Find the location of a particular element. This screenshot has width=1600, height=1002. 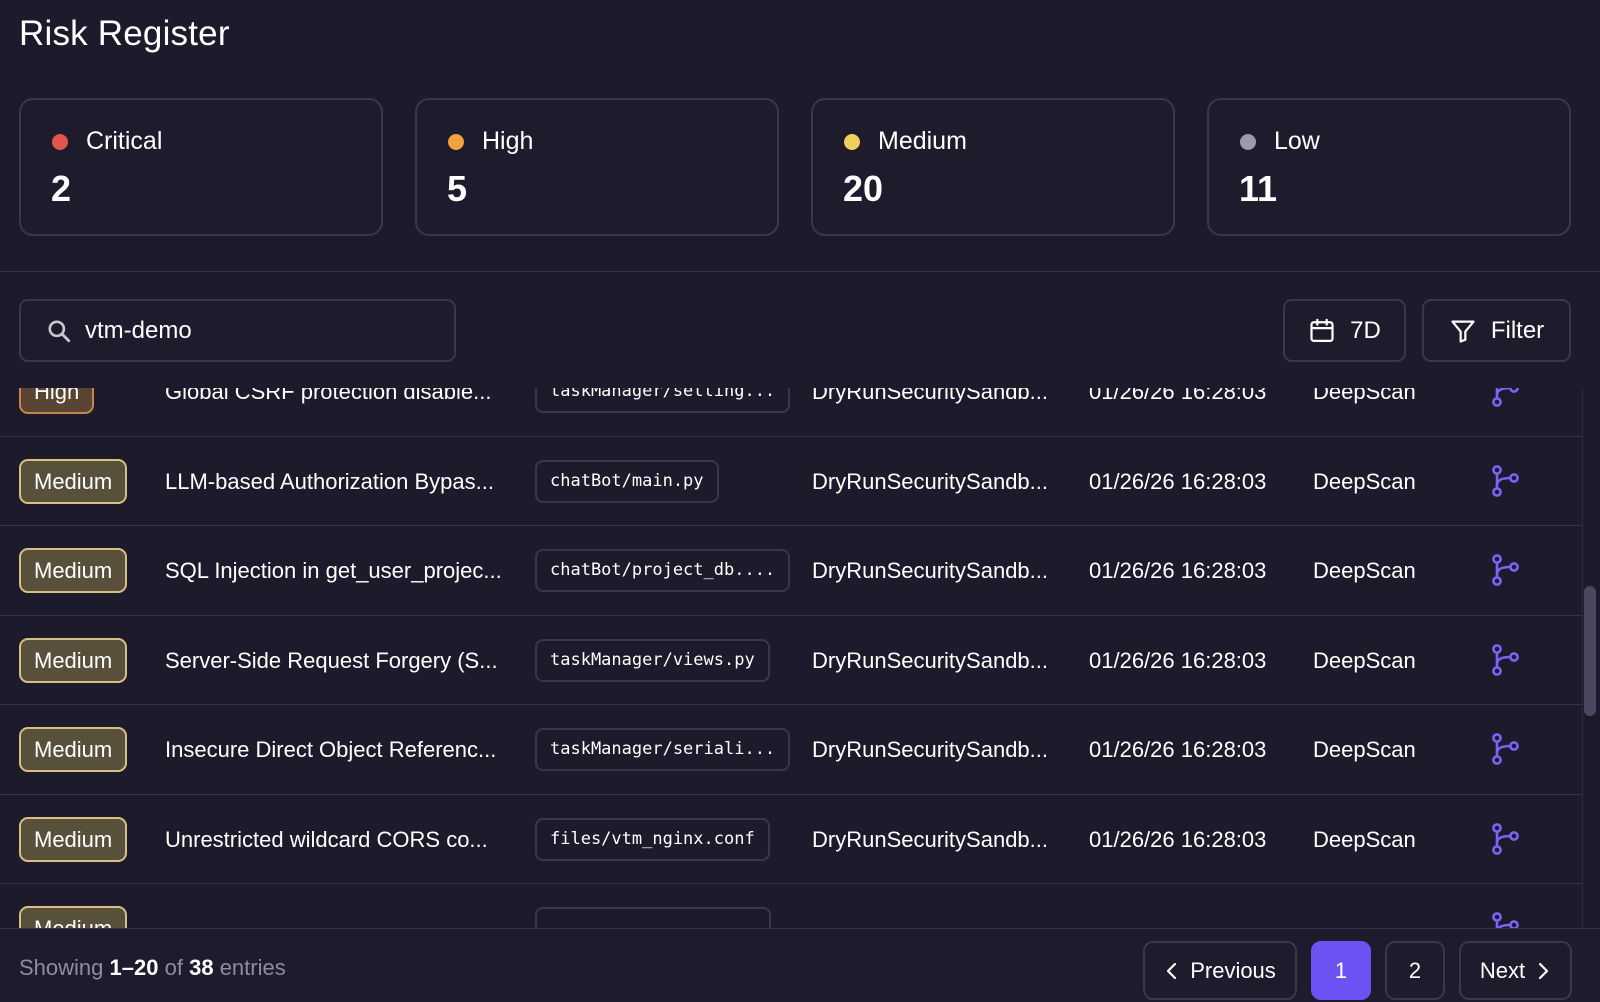

file-path-chip: taskManager/views.py is located at coordinates (652, 660).